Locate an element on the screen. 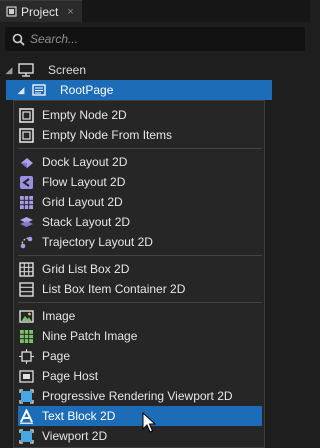 The image size is (320, 448). menu-item-label: Flow Layout 2D is located at coordinates (84, 182).